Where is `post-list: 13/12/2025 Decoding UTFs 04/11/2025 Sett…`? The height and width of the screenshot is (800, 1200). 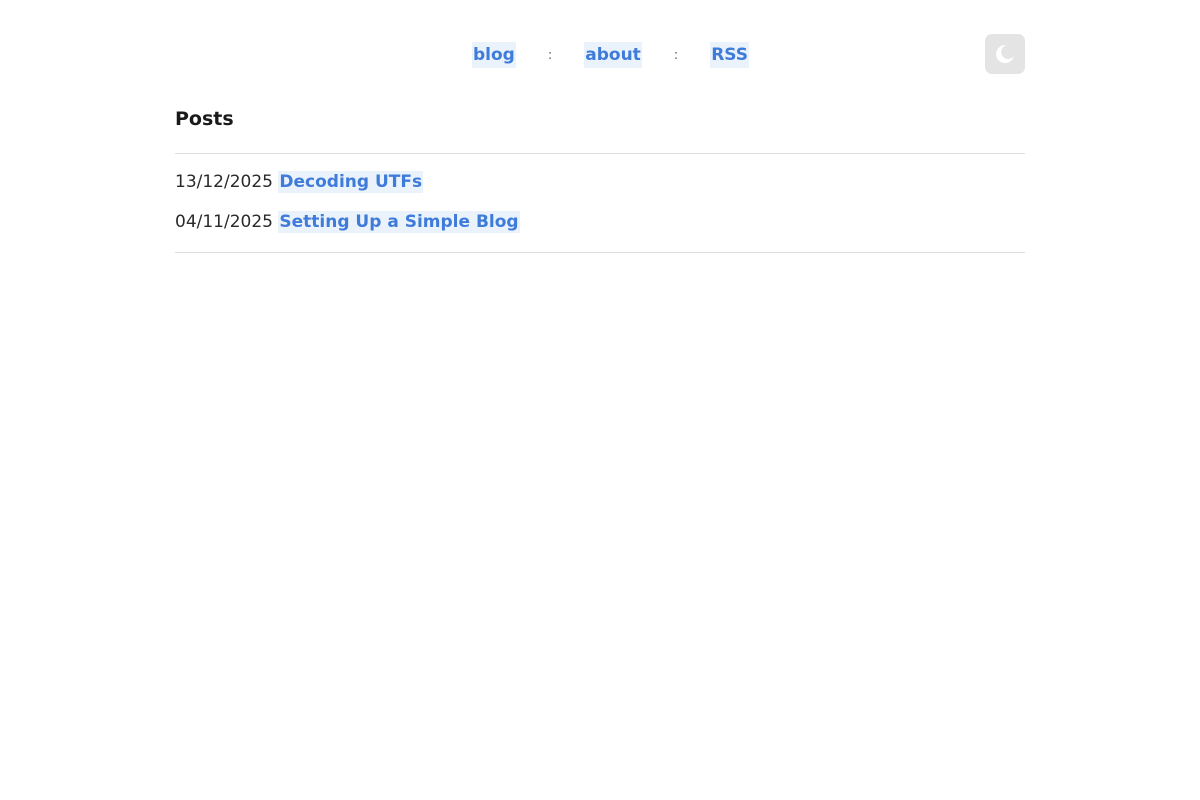
post-list: 13/12/2025 Decoding UTFs 04/11/2025 Sett… is located at coordinates (347, 209).